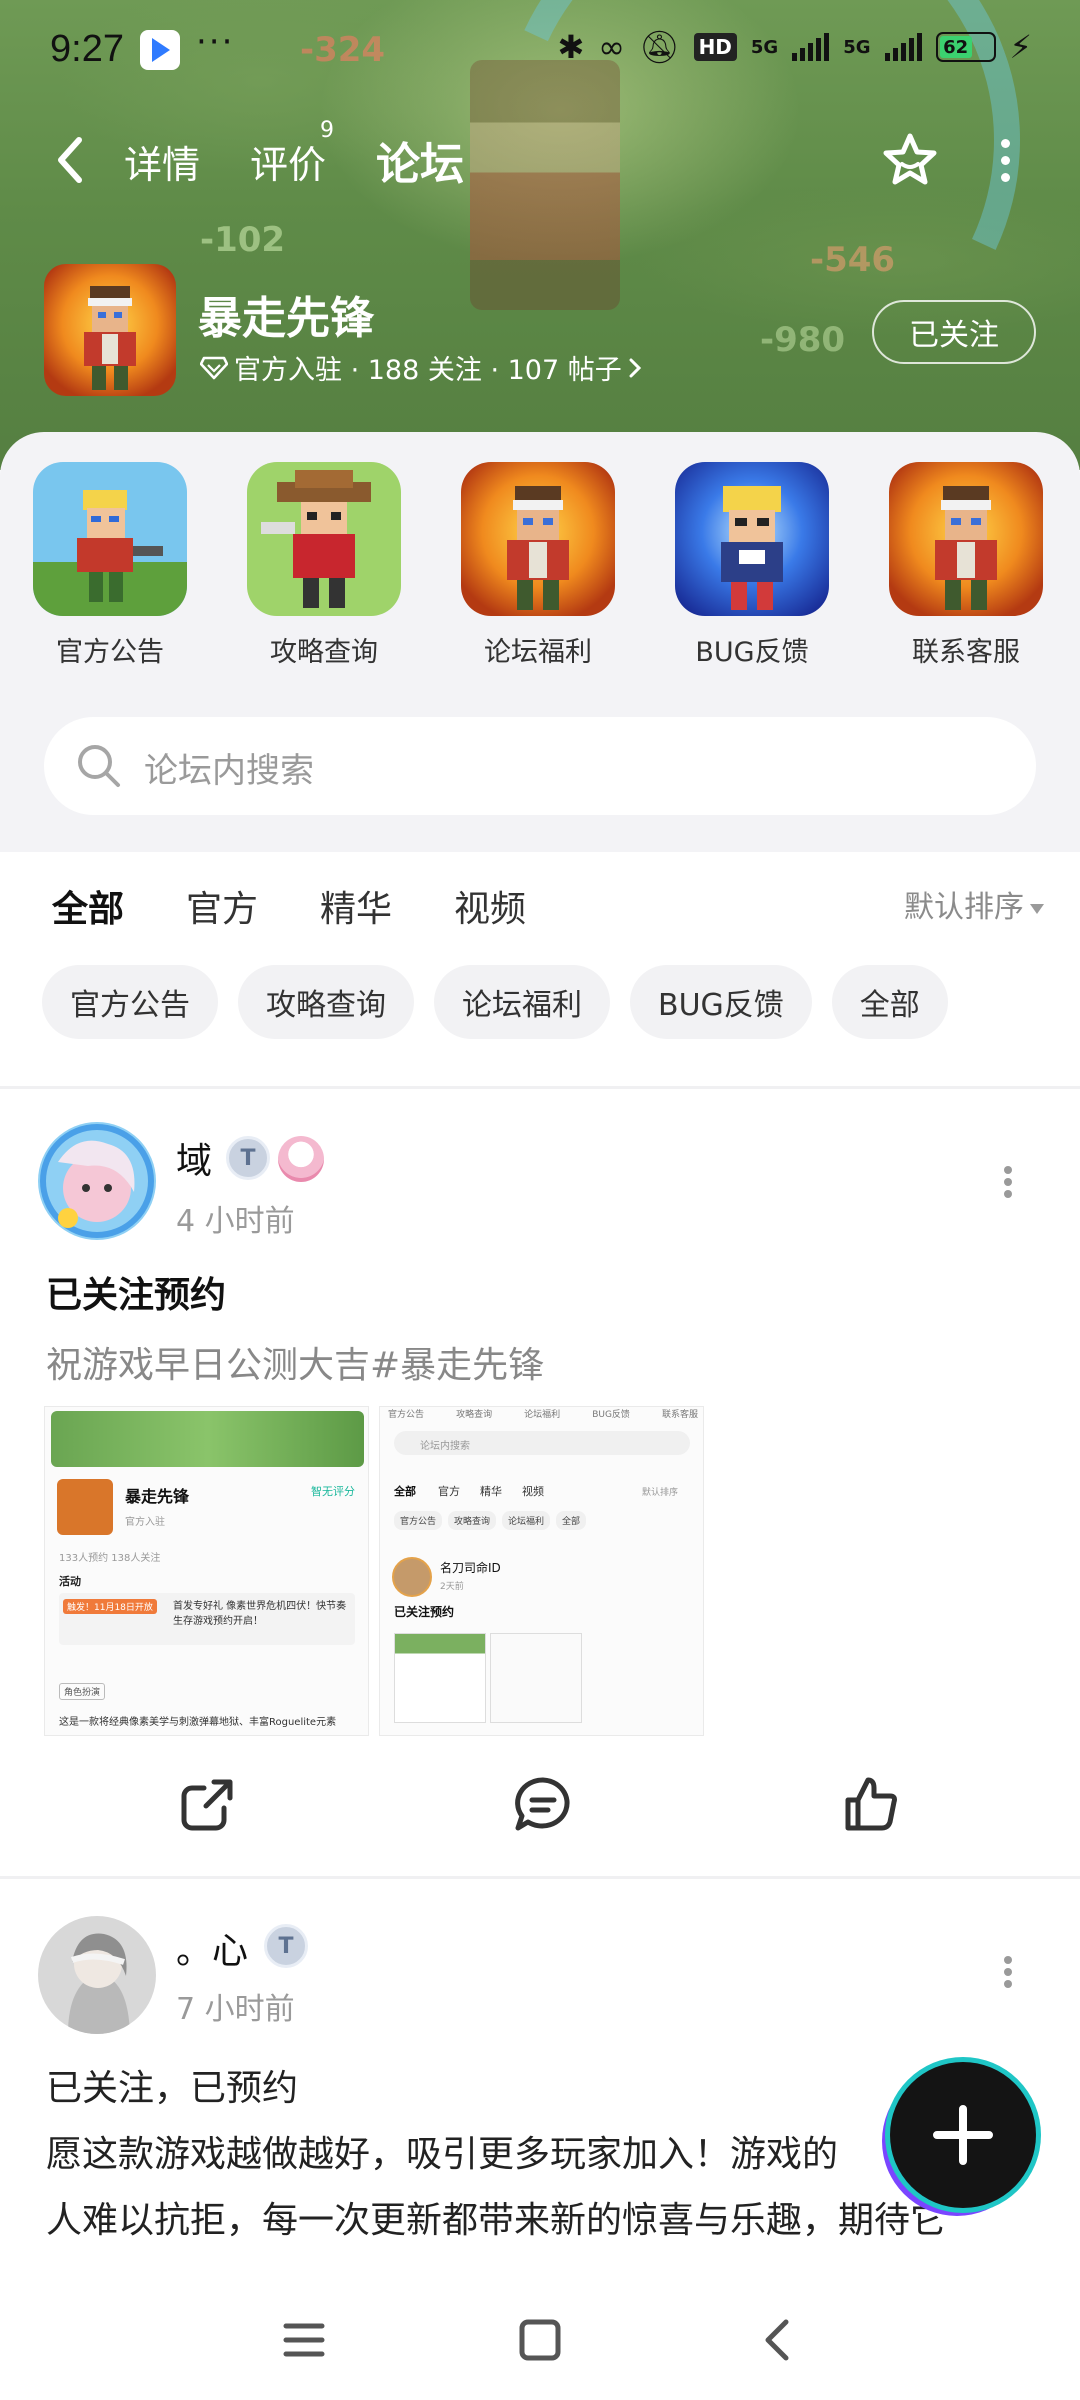 This screenshot has height=2400, width=1080. I want to click on recent-apps-button, so click(304, 2340).